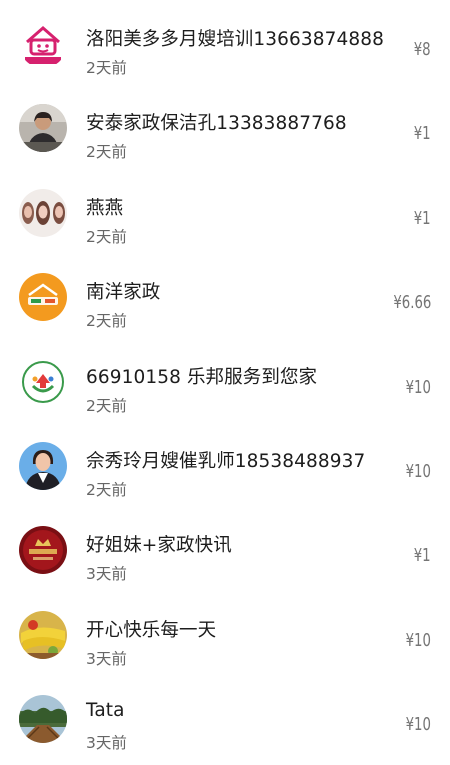 This screenshot has height=765, width=450. I want to click on item-name: 洛阳美多多月嫂培训13663874888, so click(235, 39).